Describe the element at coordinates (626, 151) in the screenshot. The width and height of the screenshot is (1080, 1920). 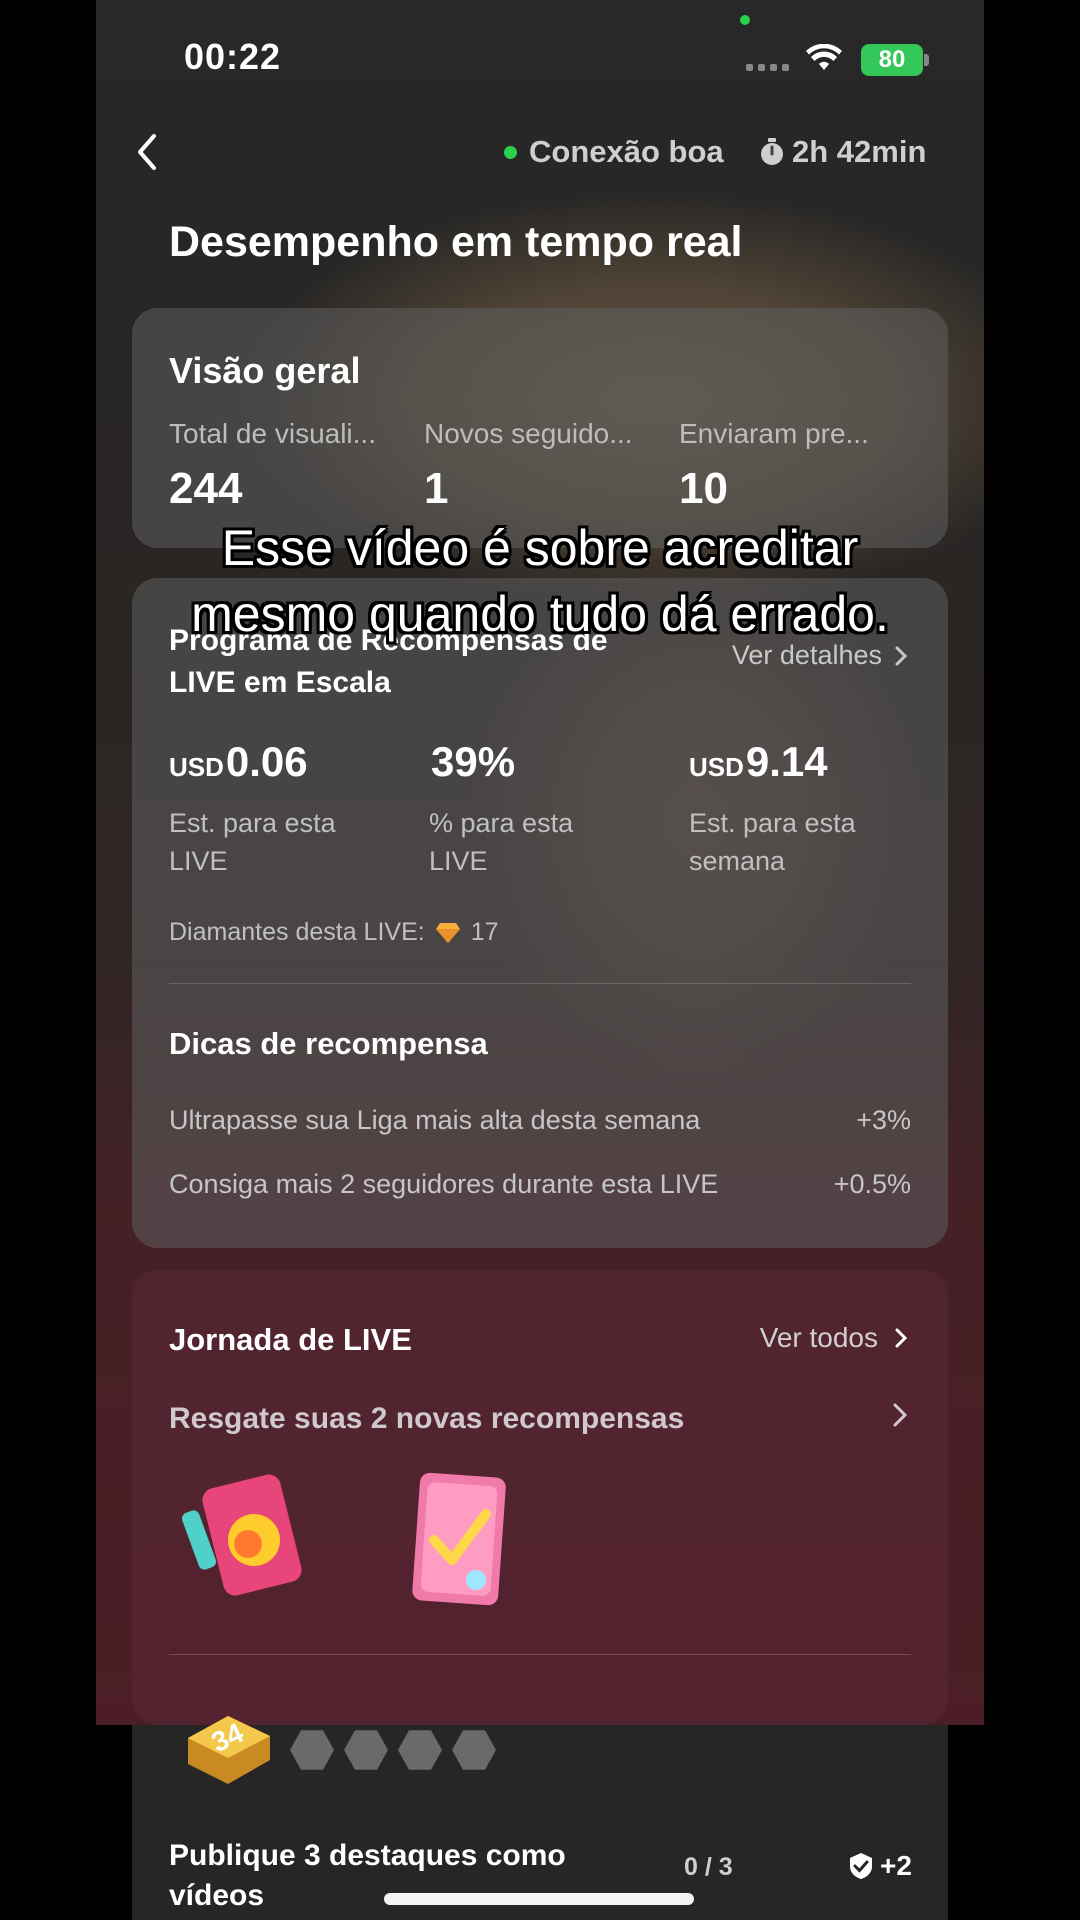
I see `connection-label: Conexão boa` at that location.